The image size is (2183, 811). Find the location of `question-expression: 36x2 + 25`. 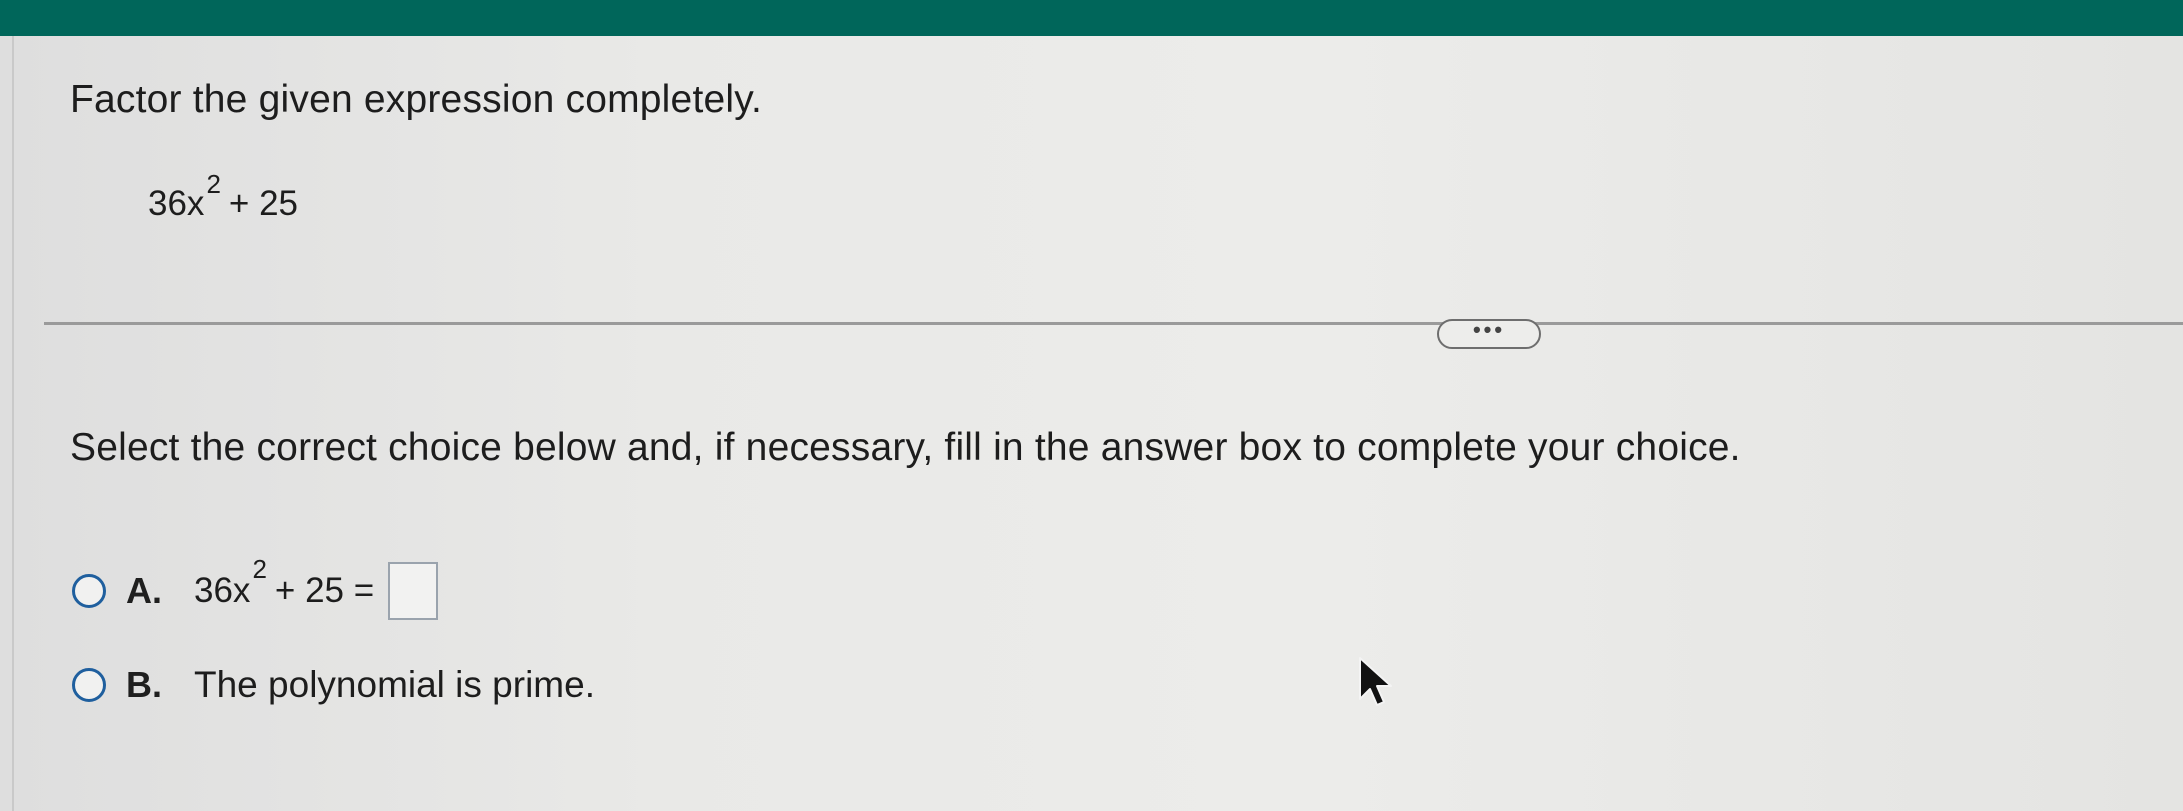

question-expression: 36x2 + 25 is located at coordinates (223, 196).